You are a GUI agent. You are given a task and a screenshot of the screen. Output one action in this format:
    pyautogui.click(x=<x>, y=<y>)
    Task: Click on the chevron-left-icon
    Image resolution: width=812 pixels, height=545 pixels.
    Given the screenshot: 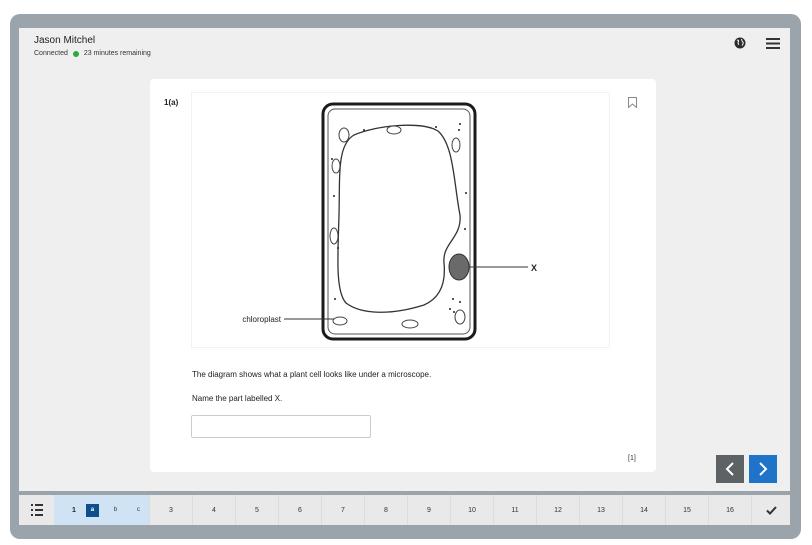 What is the action you would take?
    pyautogui.click(x=729, y=469)
    